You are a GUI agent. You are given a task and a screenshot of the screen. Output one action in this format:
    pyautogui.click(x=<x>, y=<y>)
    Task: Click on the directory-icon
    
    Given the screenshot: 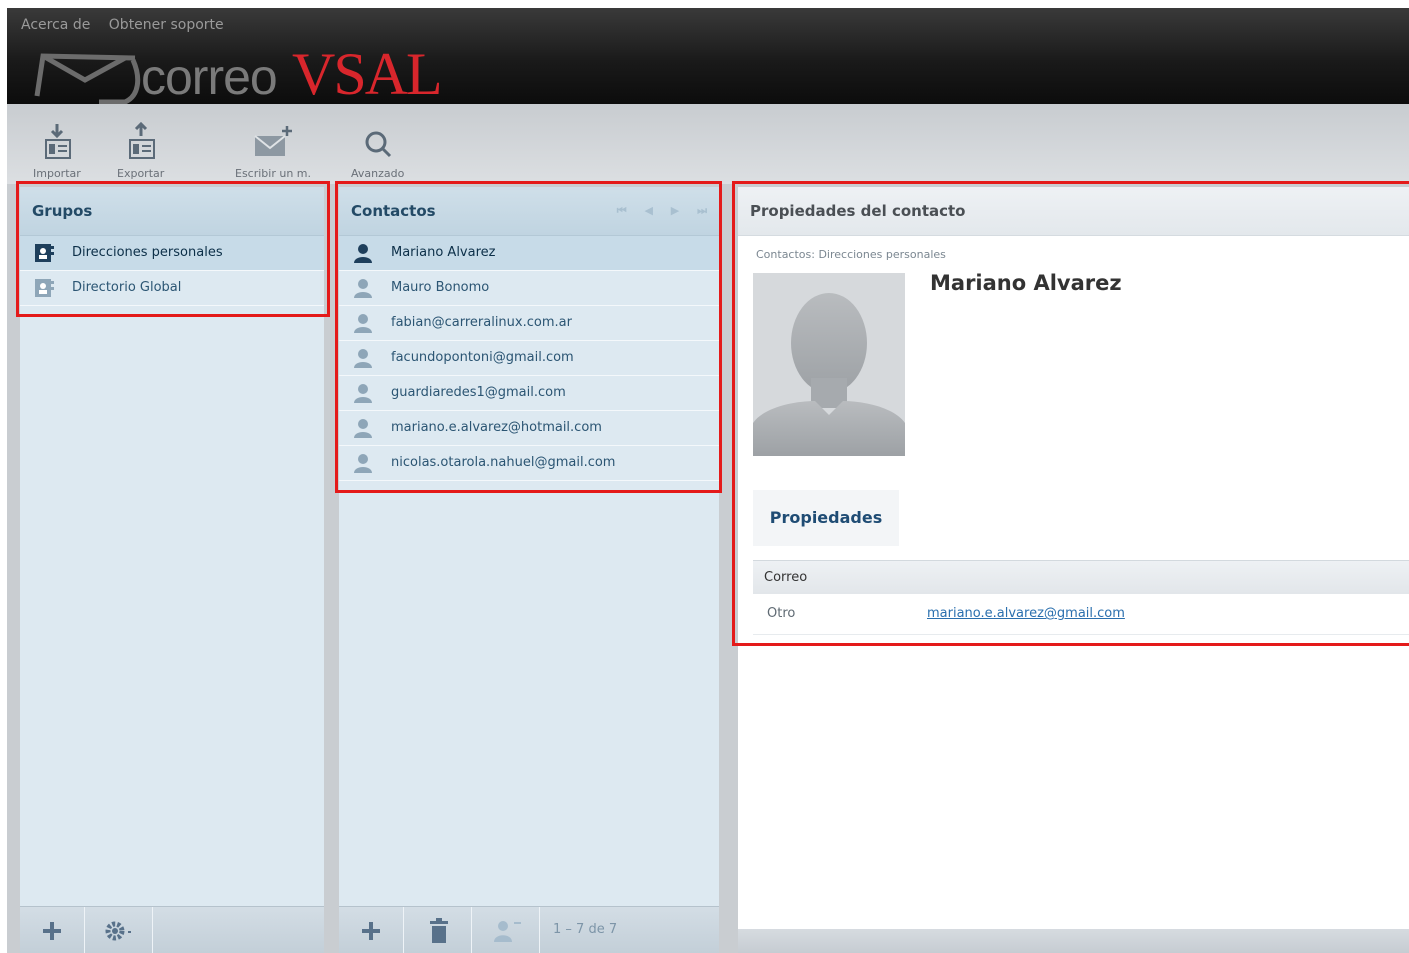 What is the action you would take?
    pyautogui.click(x=44, y=288)
    